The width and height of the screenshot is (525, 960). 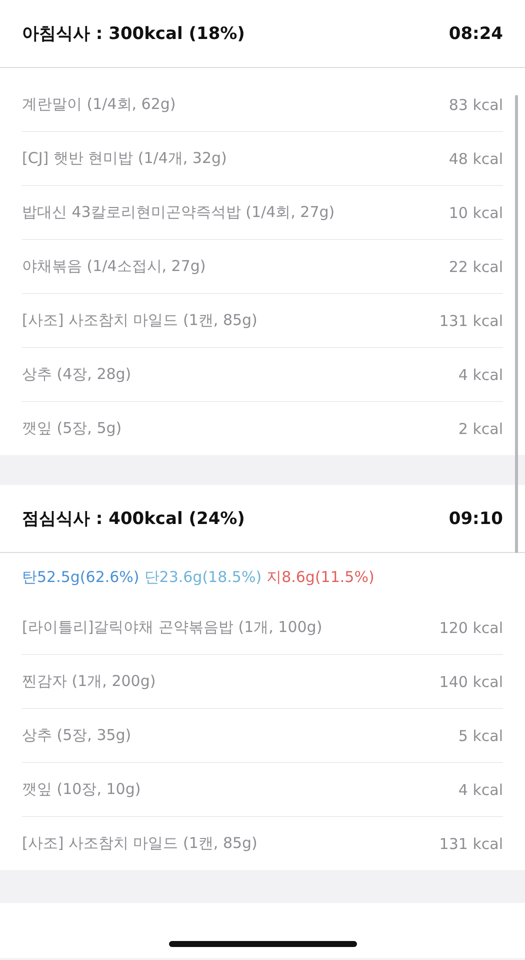 What do you see at coordinates (480, 735) in the screenshot?
I see `food-kcal: 5 kcal` at bounding box center [480, 735].